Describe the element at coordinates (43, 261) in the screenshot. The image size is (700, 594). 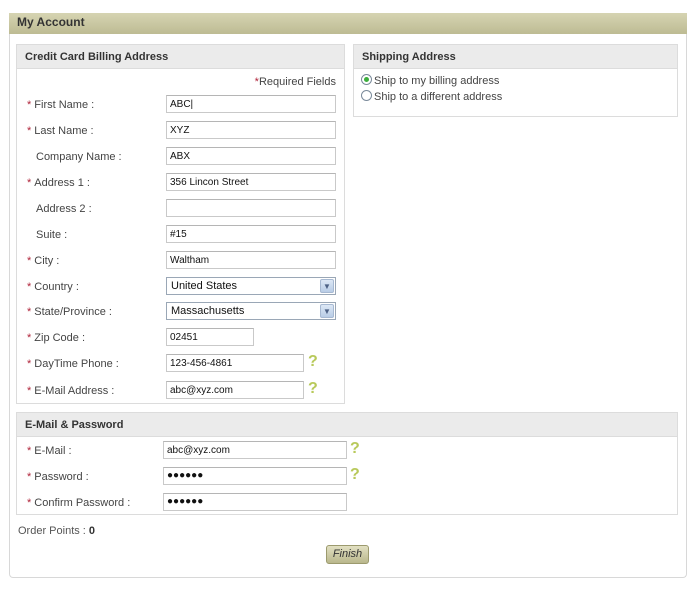
I see `city-label: * City :` at that location.